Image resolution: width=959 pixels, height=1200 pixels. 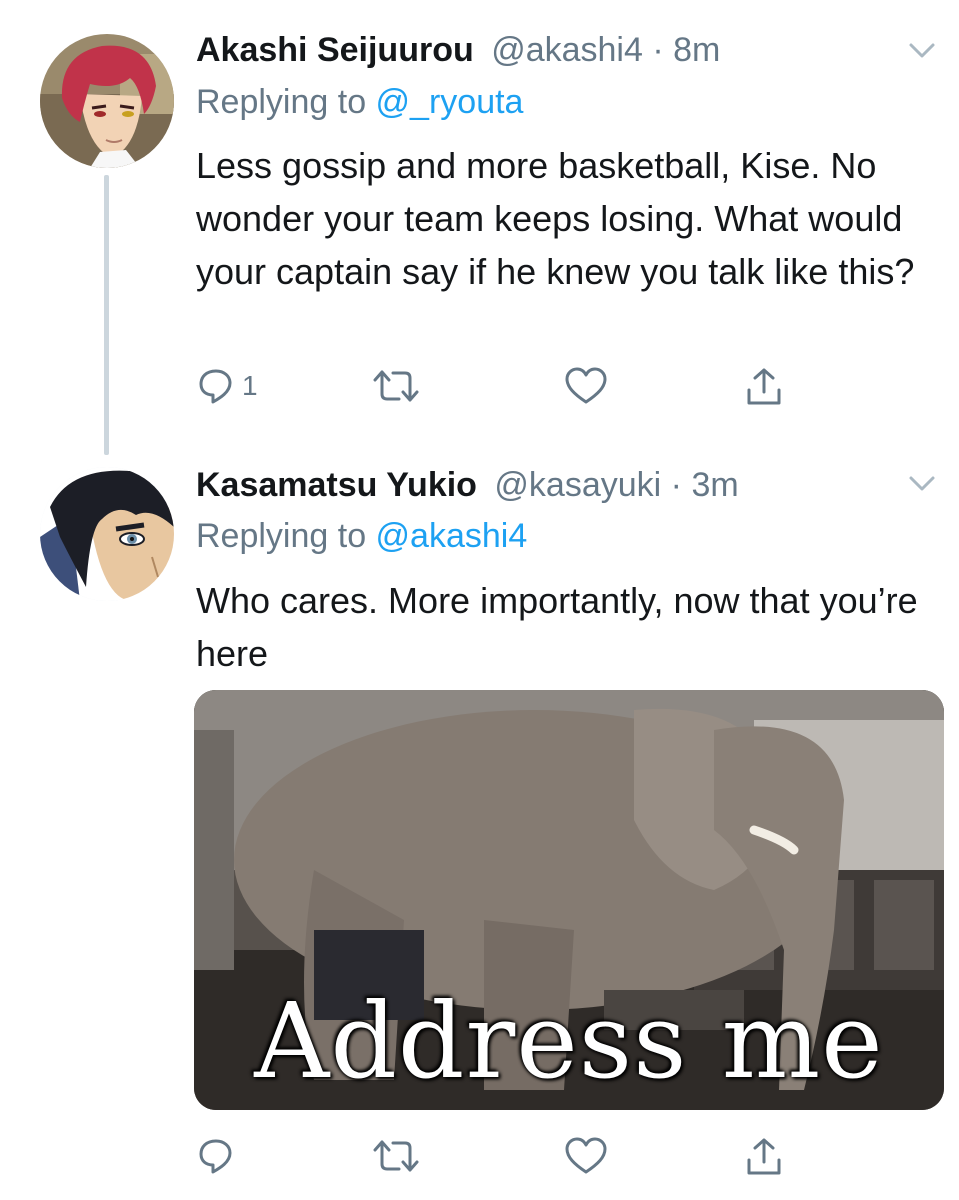 I want to click on action-bar: 1, so click(x=496, y=388).